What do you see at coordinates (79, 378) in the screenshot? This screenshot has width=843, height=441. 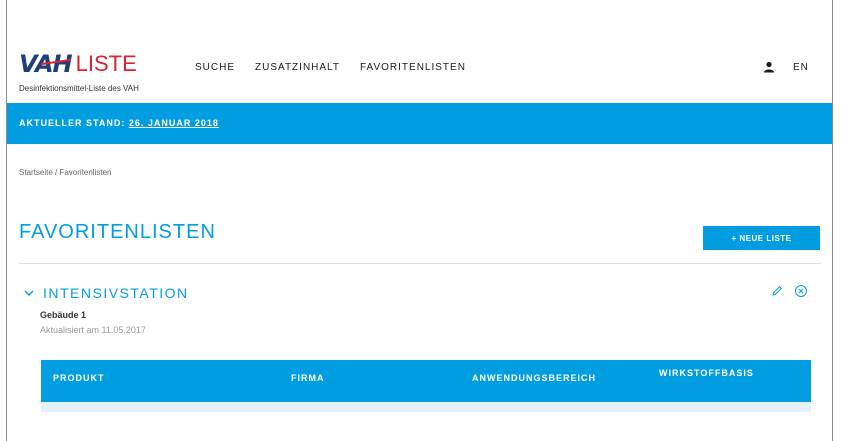 I see `column-header-produkt: PRODUKT` at bounding box center [79, 378].